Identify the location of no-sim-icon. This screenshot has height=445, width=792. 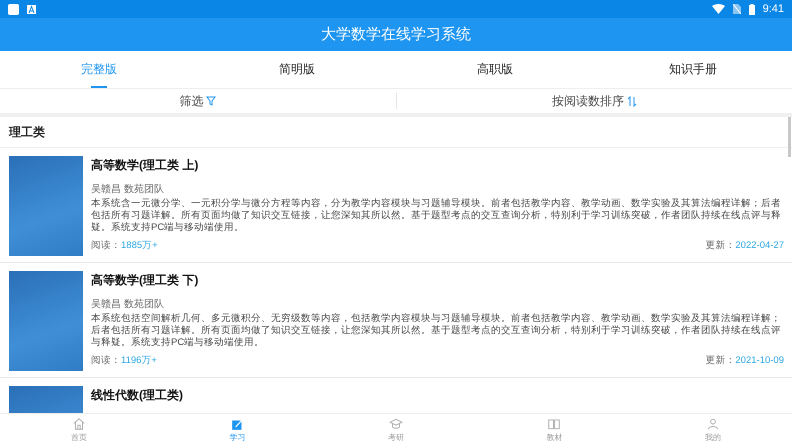
(736, 9).